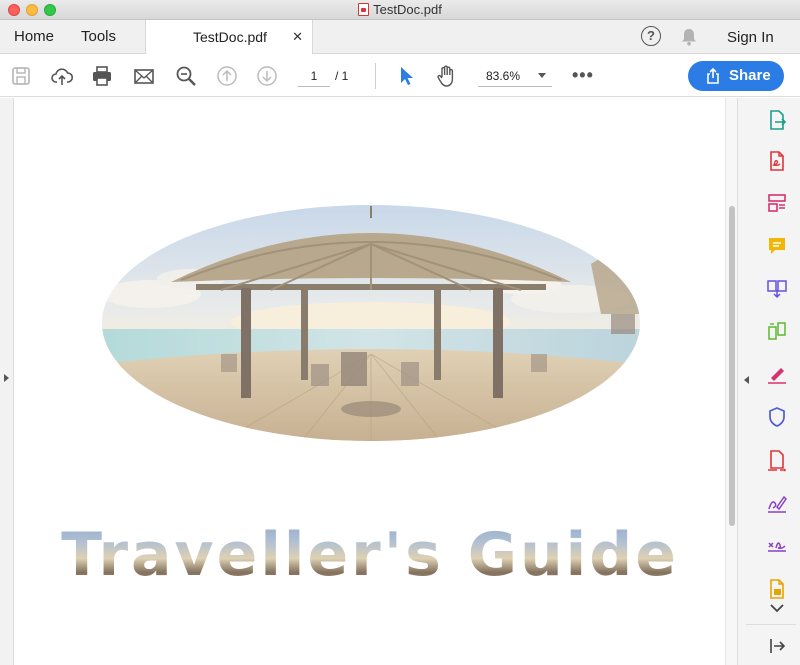  What do you see at coordinates (777, 417) in the screenshot?
I see `protect-icon` at bounding box center [777, 417].